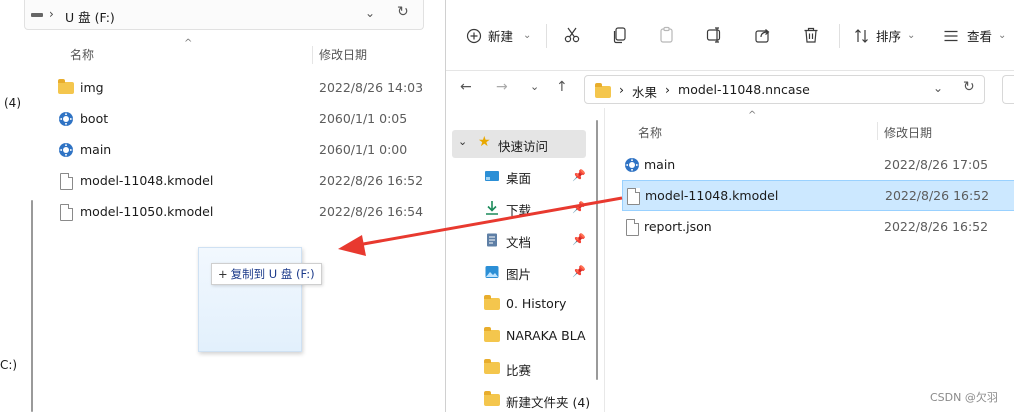  I want to click on nav-item-documents: 文档 📌, so click(516, 240).